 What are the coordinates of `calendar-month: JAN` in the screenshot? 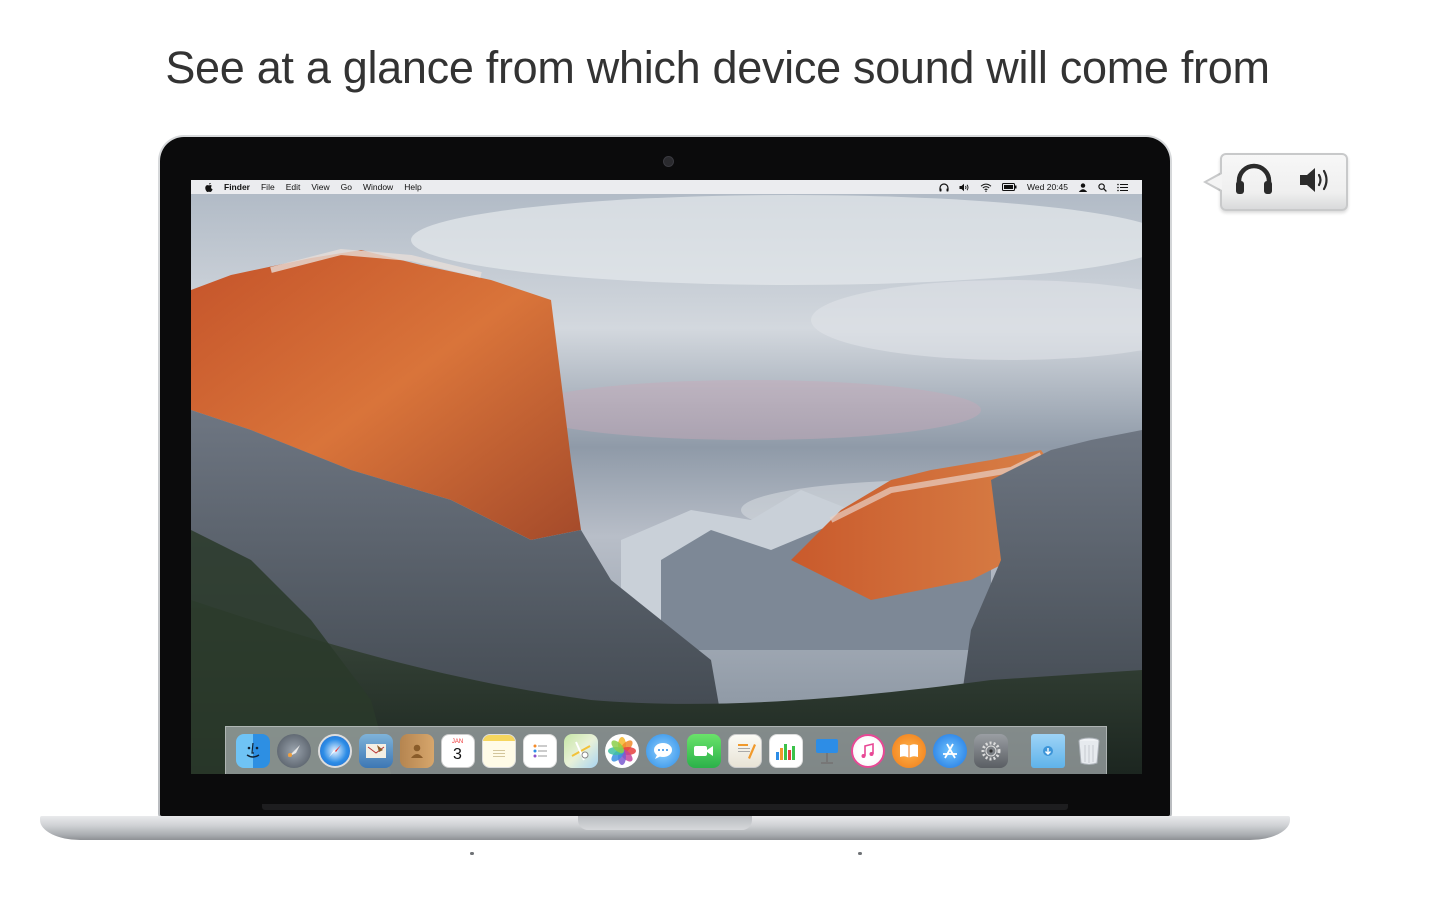 It's located at (457, 741).